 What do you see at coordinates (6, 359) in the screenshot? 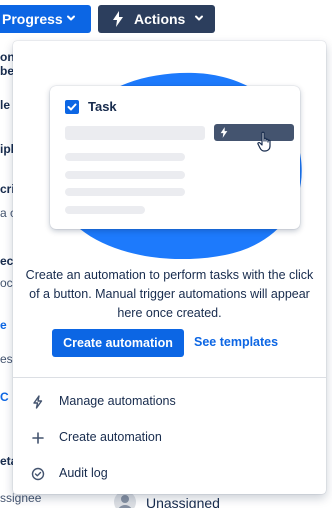
I see `bg-field-fragment: es` at bounding box center [6, 359].